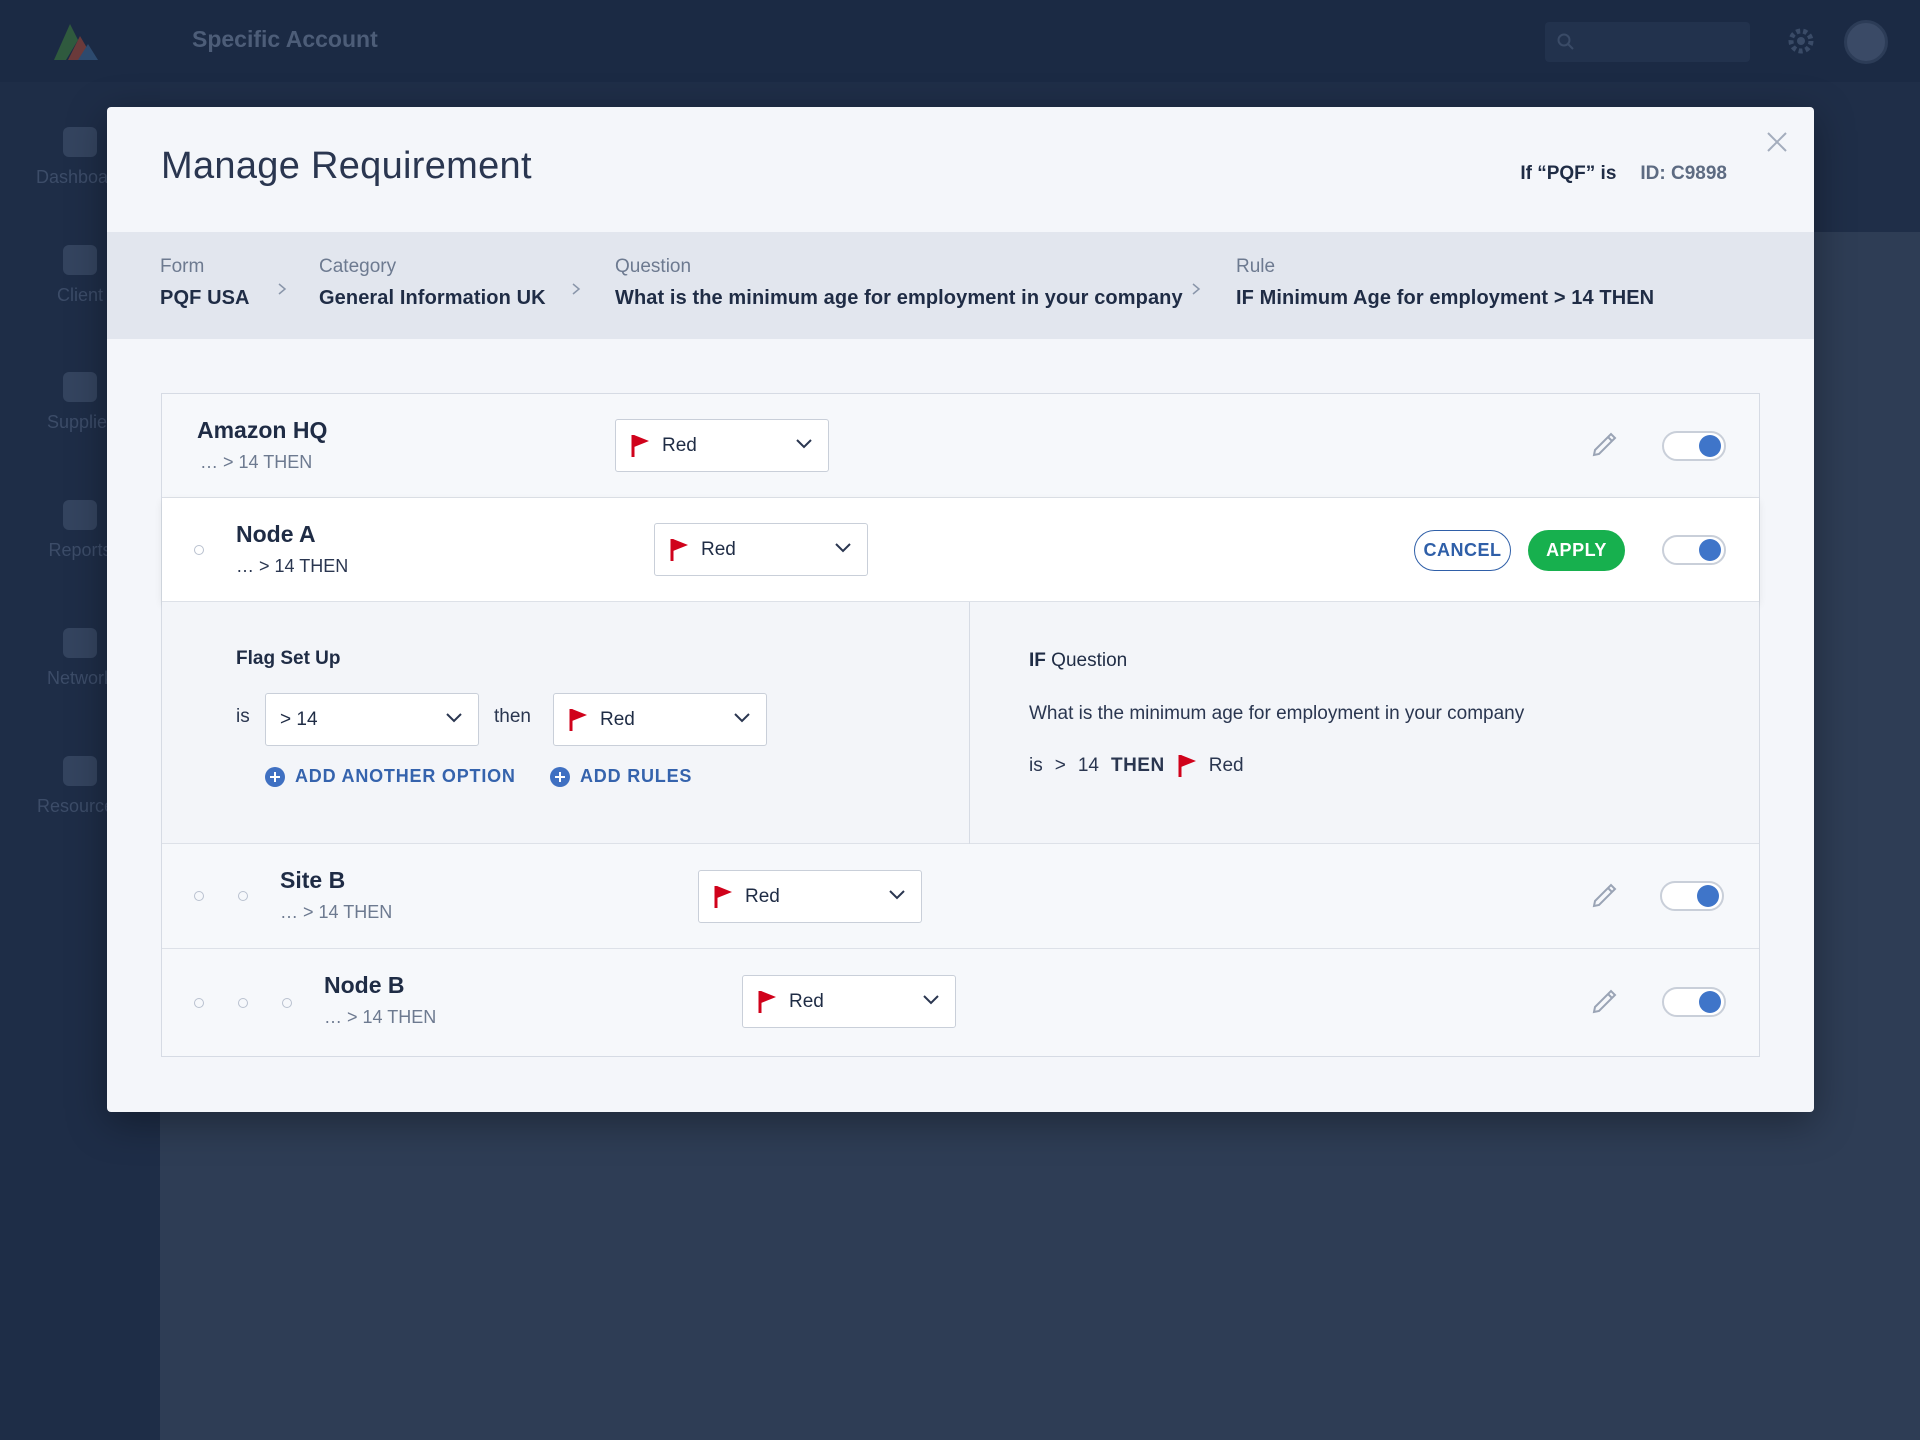 The height and width of the screenshot is (1440, 1920). What do you see at coordinates (960, 896) in the screenshot?
I see `tree-row-site-b: Site B … > 14 THEN Red` at bounding box center [960, 896].